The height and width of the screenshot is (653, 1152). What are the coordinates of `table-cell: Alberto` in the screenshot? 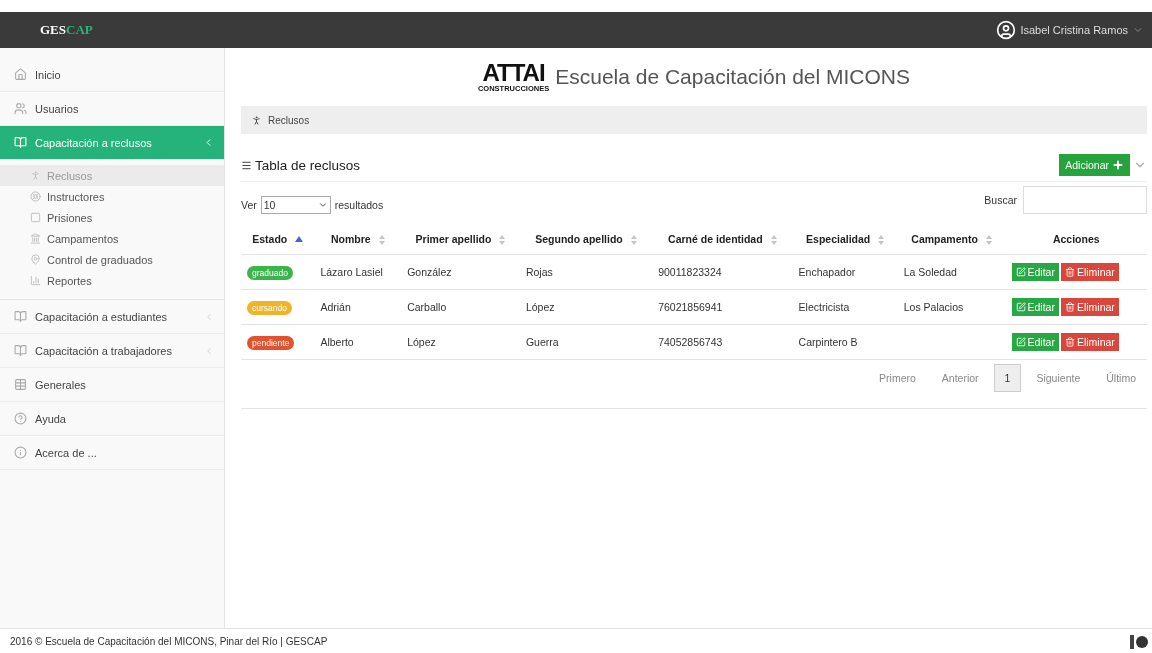 It's located at (337, 342).